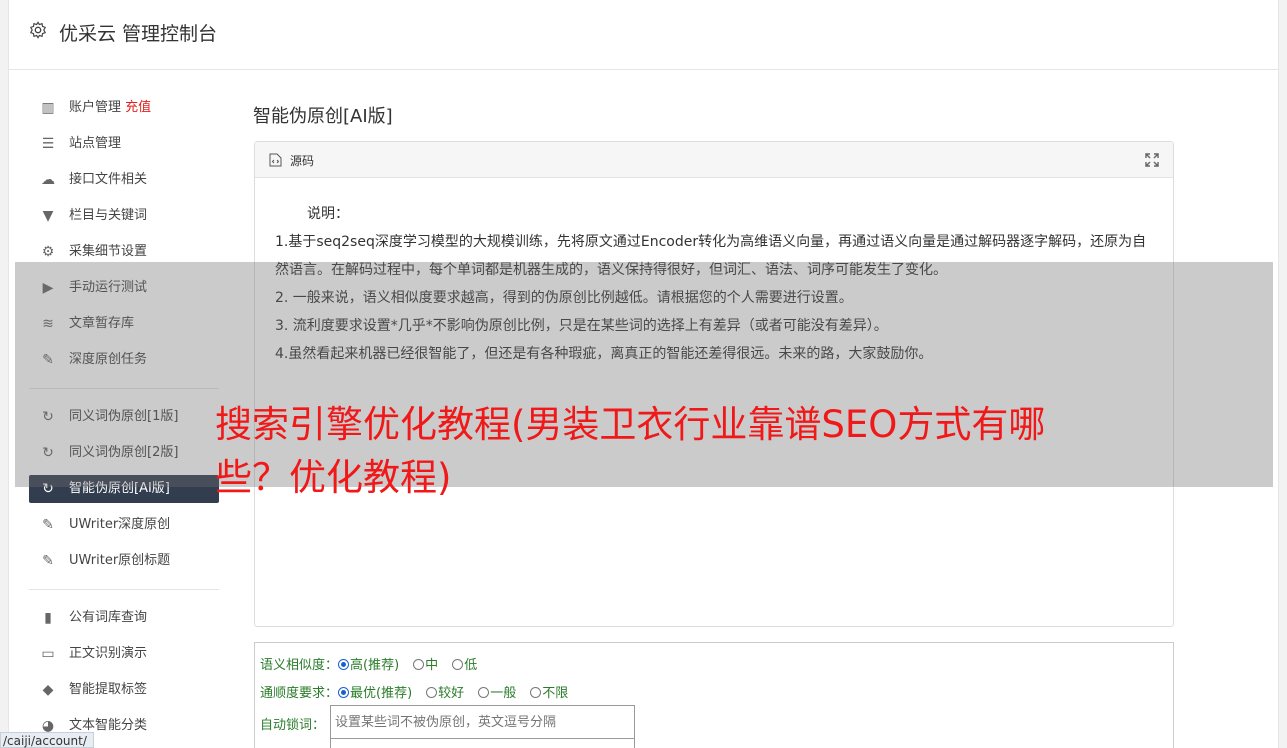  I want to click on radio-label: 中, so click(432, 665).